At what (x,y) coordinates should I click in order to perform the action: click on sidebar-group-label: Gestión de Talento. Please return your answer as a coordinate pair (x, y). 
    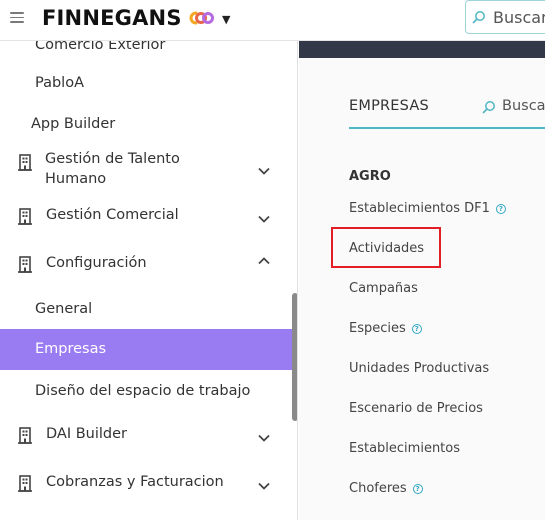
    Looking at the image, I should click on (112, 159).